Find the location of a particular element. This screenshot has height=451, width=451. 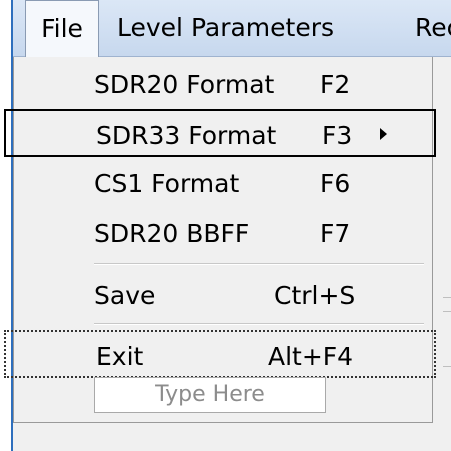

menu-item-shortcut: Alt+F4 is located at coordinates (311, 356).